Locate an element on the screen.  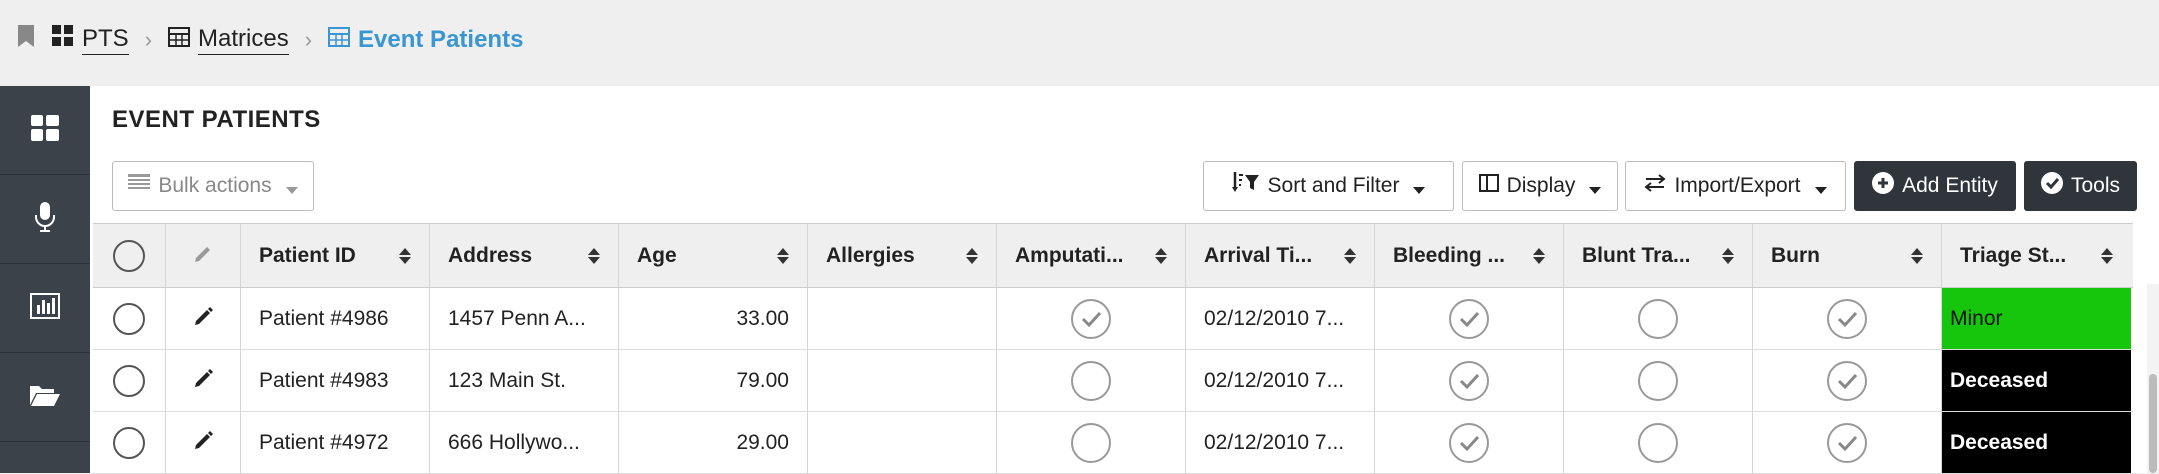
amputation-cell is located at coordinates (1091, 380).